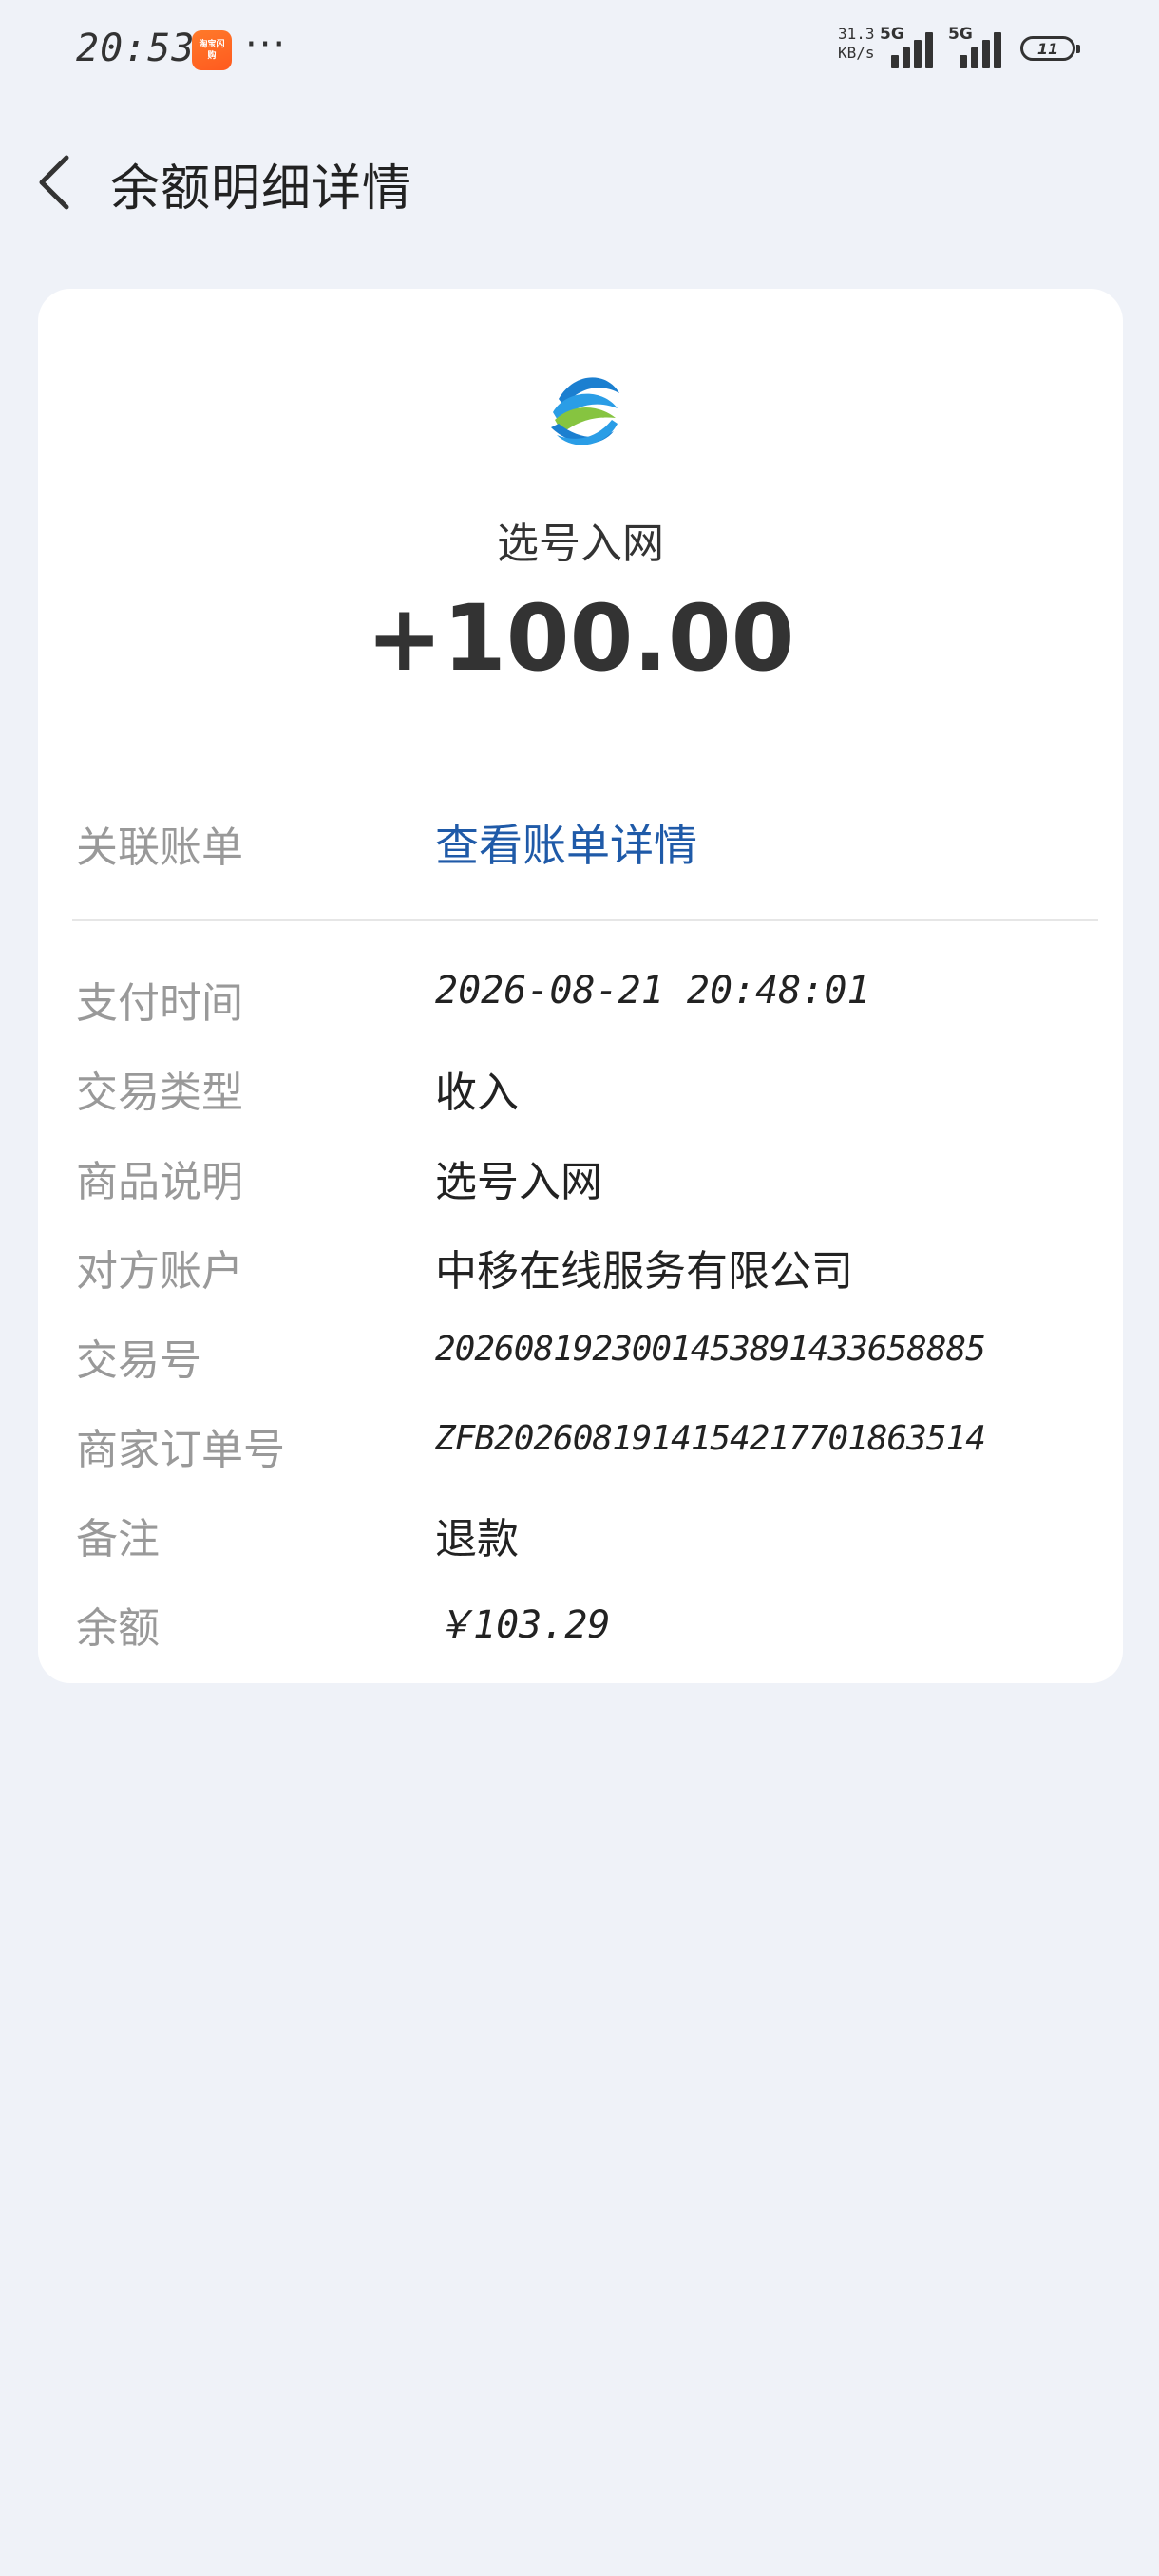 The width and height of the screenshot is (1159, 2576). I want to click on page-title: 余额明细详情, so click(261, 189).